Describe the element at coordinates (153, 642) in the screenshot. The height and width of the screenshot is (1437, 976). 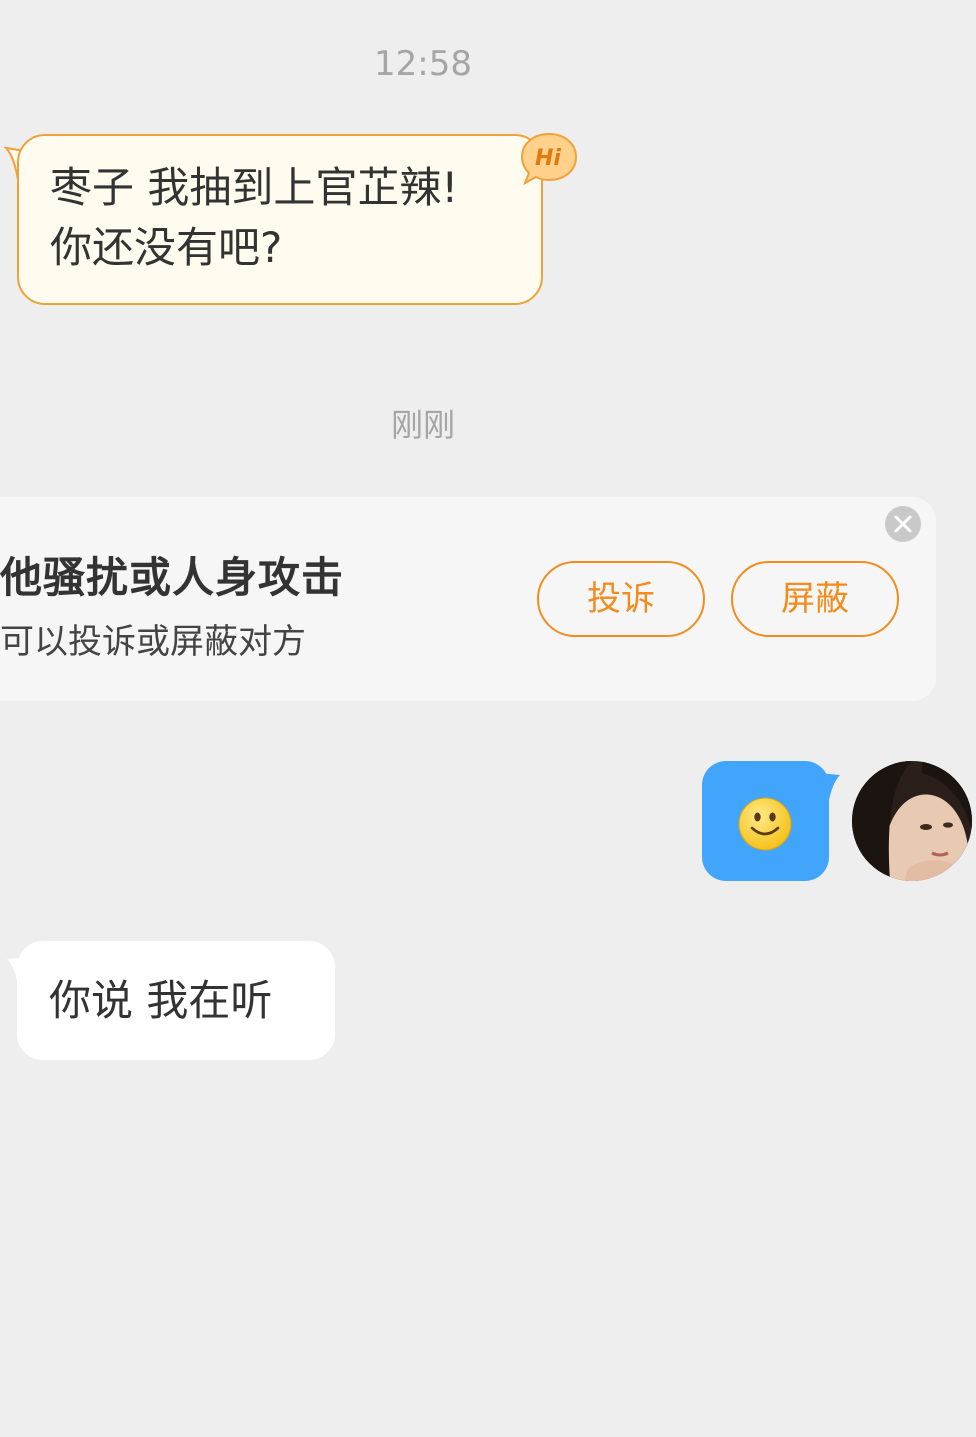
I see `warning-subtitle: 可以投诉或屏蔽对方` at that location.